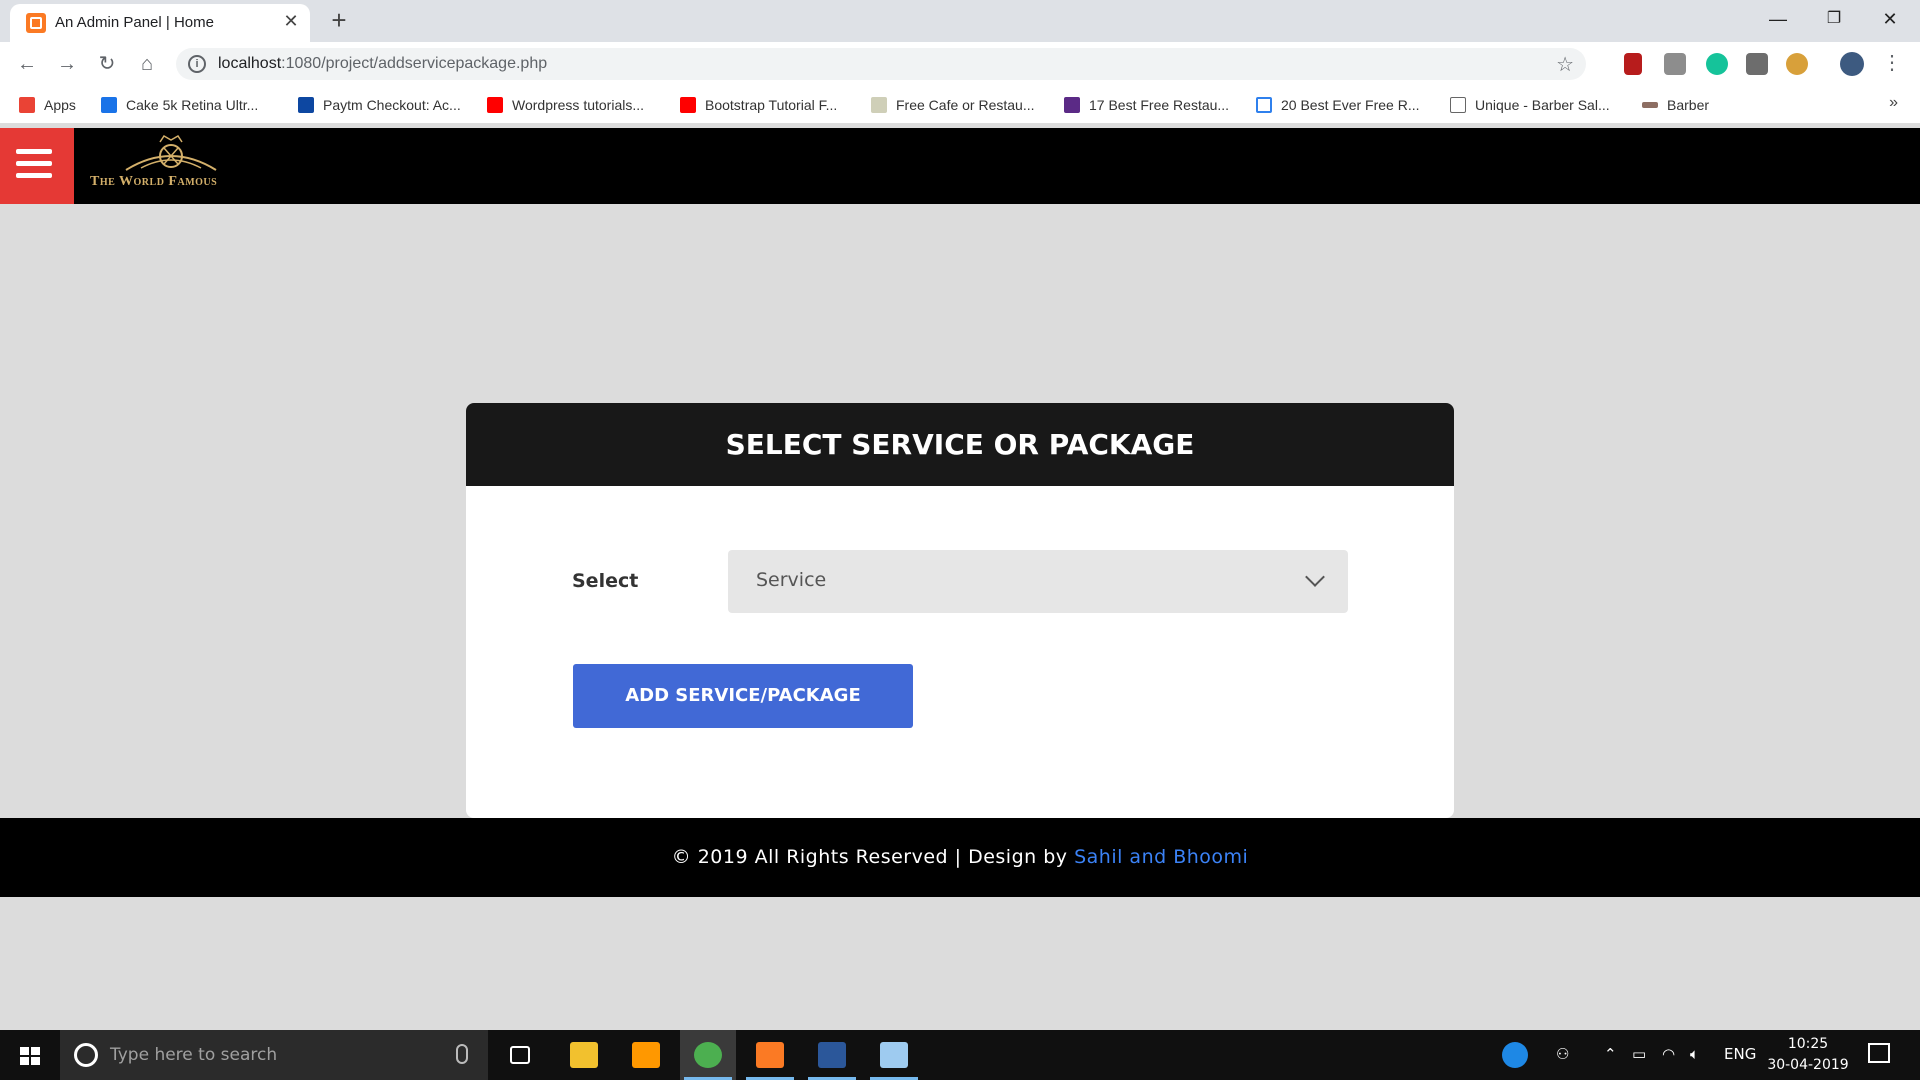  I want to click on card-header: SELECT SERVICE OR PACKAGE, so click(960, 444).